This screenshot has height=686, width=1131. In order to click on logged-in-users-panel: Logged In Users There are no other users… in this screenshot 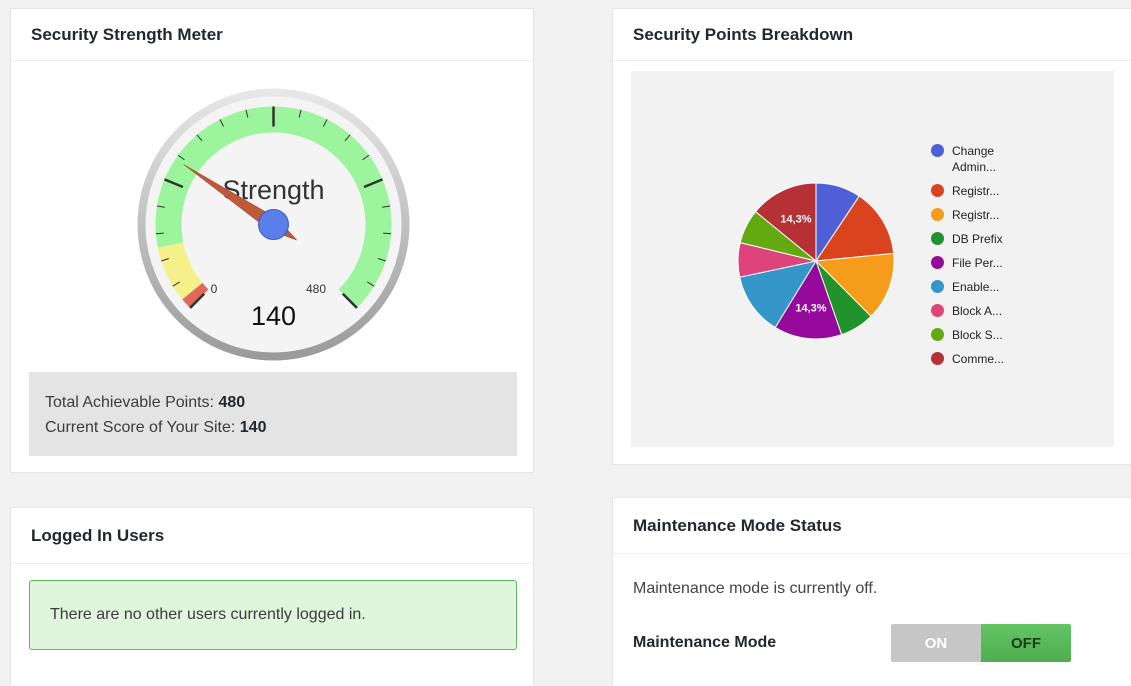, I will do `click(272, 596)`.